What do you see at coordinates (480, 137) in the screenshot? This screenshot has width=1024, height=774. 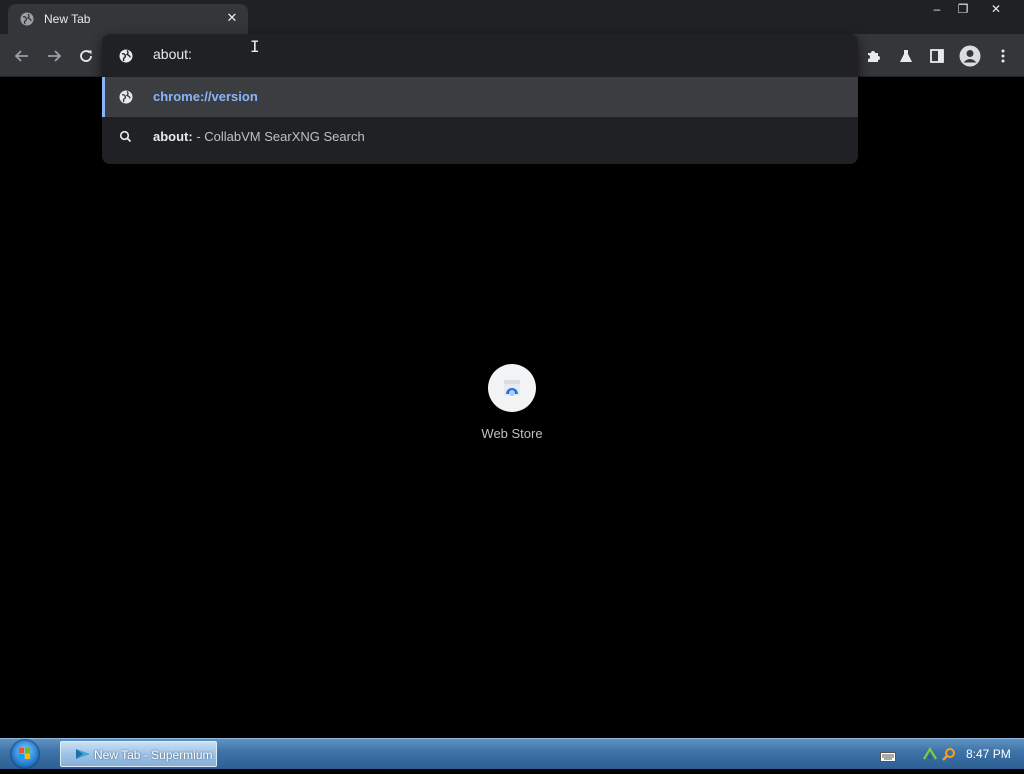 I see `suggestion-search: about: - CollabVM SearXNG Search` at bounding box center [480, 137].